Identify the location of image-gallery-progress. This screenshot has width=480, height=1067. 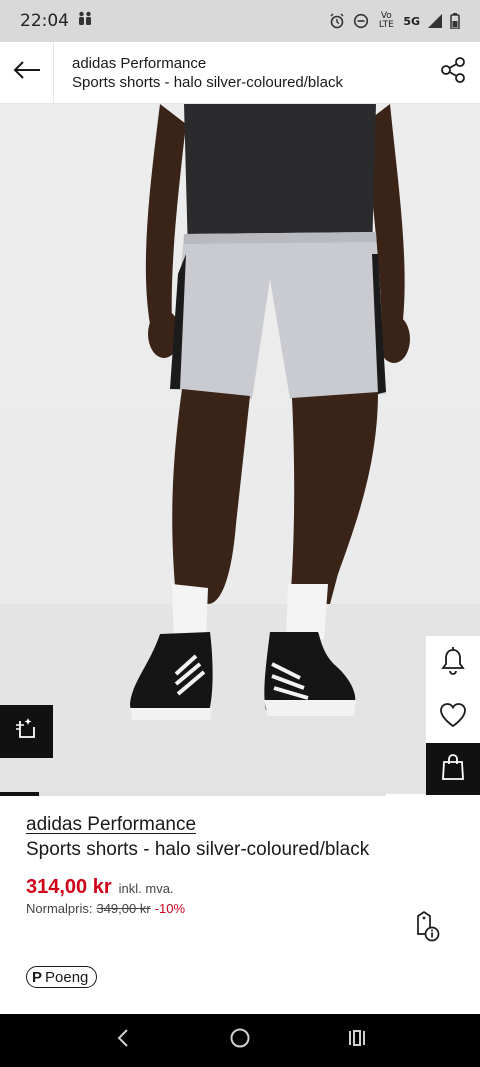
(193, 794).